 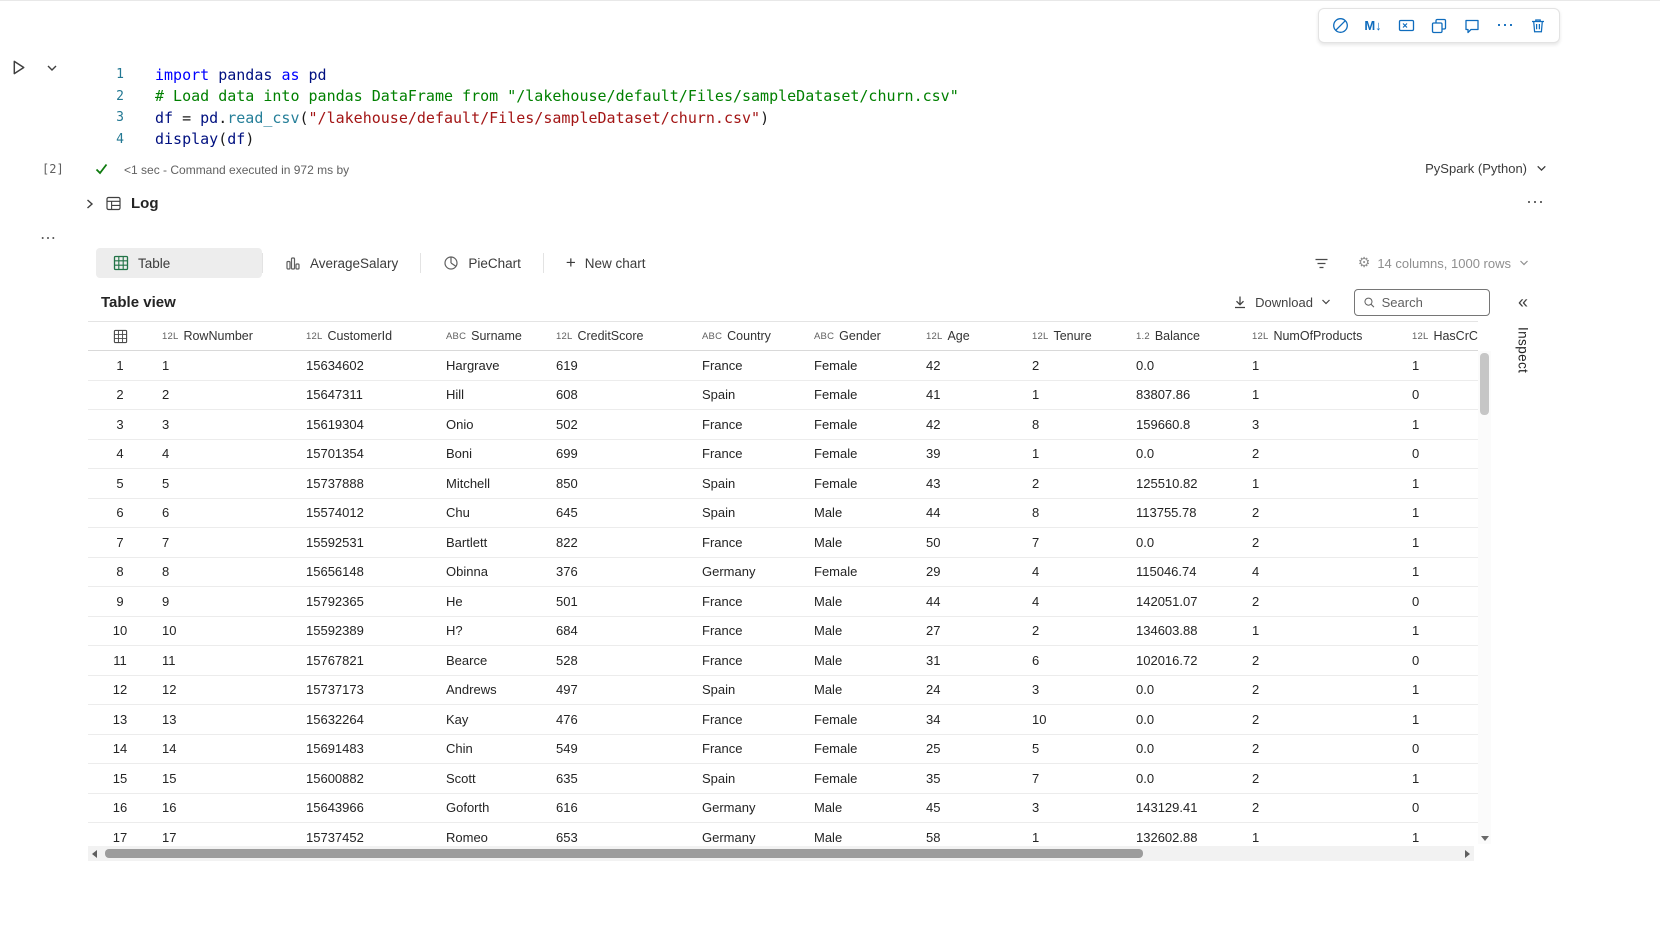 What do you see at coordinates (366, 833) in the screenshot?
I see `table-cell: 15737452` at bounding box center [366, 833].